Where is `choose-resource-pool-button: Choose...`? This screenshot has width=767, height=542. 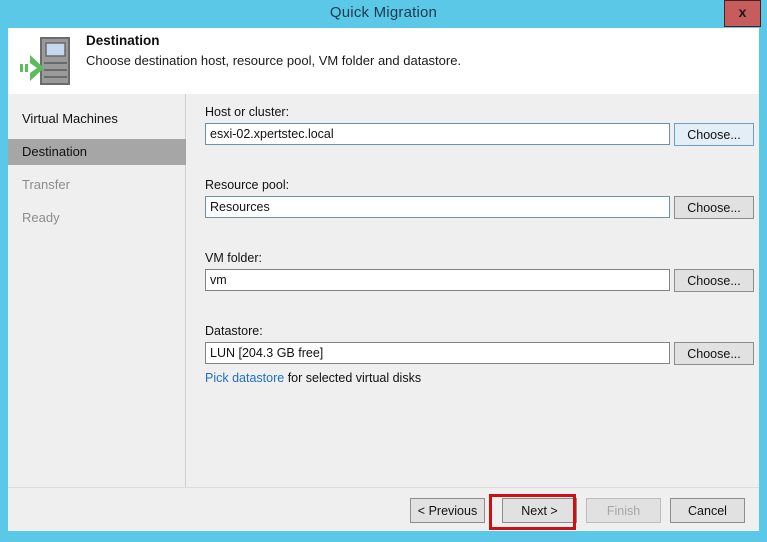
choose-resource-pool-button: Choose... is located at coordinates (714, 207).